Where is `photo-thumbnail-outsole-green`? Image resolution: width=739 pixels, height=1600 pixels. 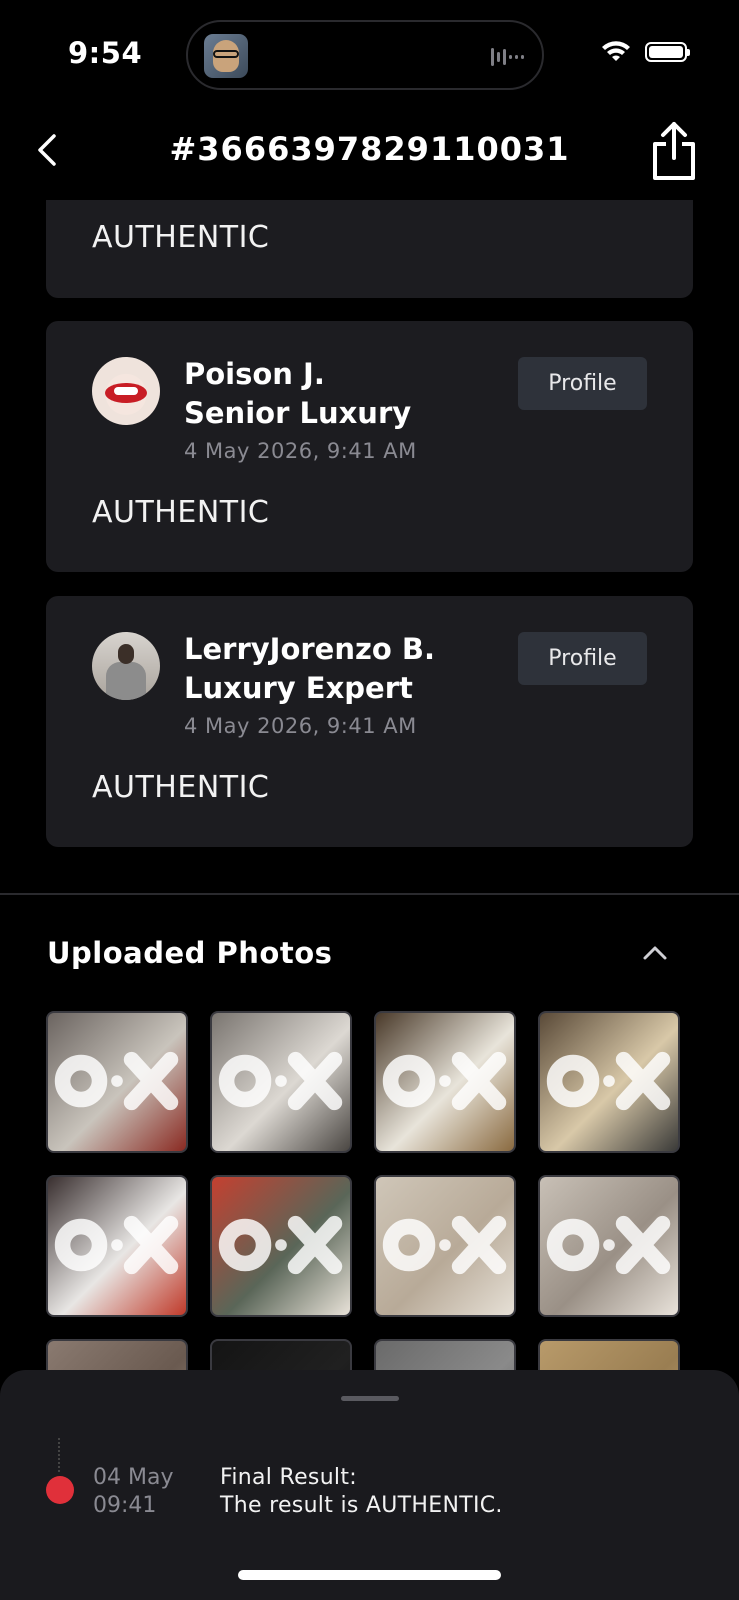 photo-thumbnail-outsole-green is located at coordinates (281, 1246).